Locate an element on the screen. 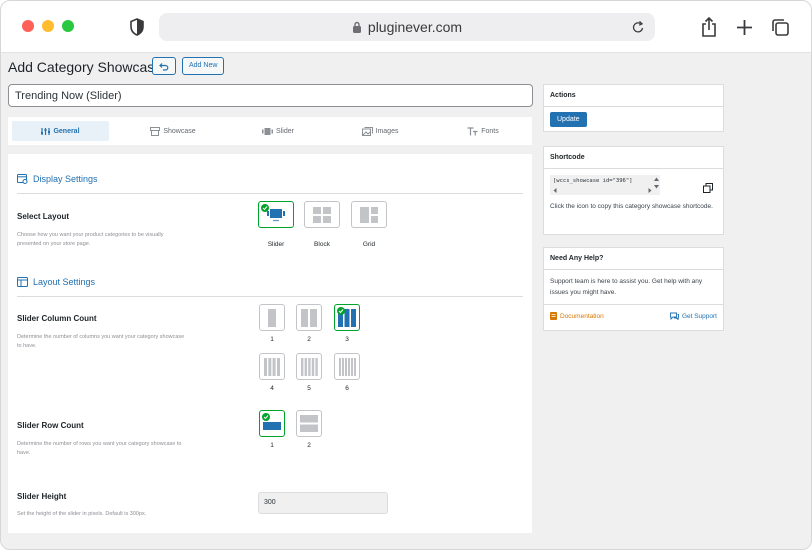  select-layout-label: Select Layout is located at coordinates (43, 216).